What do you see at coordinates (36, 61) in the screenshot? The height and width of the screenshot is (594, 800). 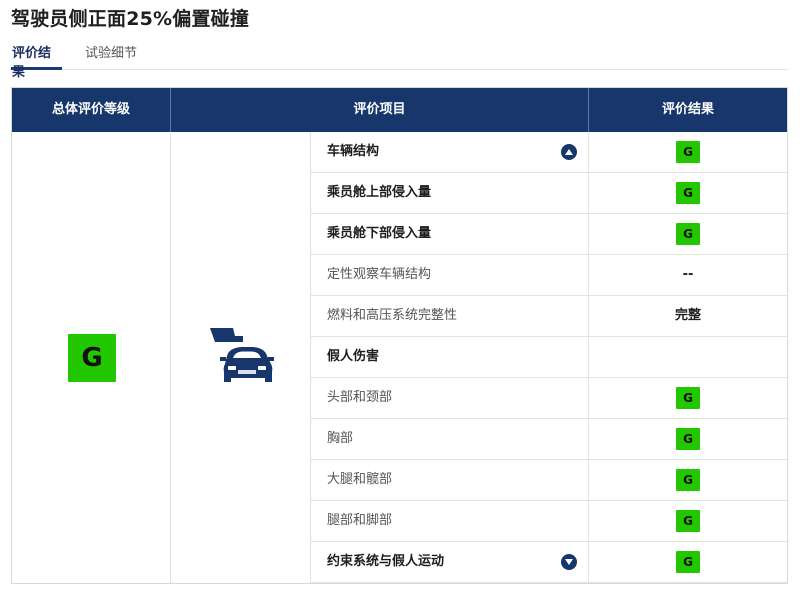 I see `tab-evaluation-results: 评价结果` at bounding box center [36, 61].